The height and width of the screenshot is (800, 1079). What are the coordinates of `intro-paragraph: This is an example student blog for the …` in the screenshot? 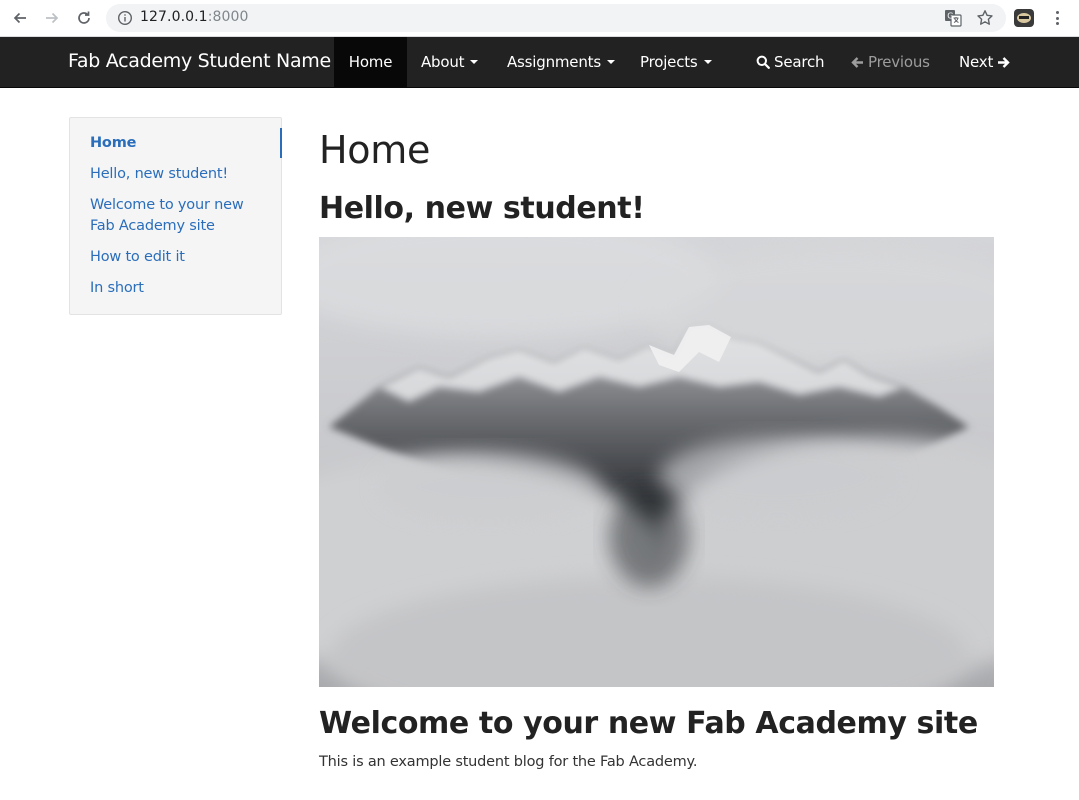 It's located at (508, 762).